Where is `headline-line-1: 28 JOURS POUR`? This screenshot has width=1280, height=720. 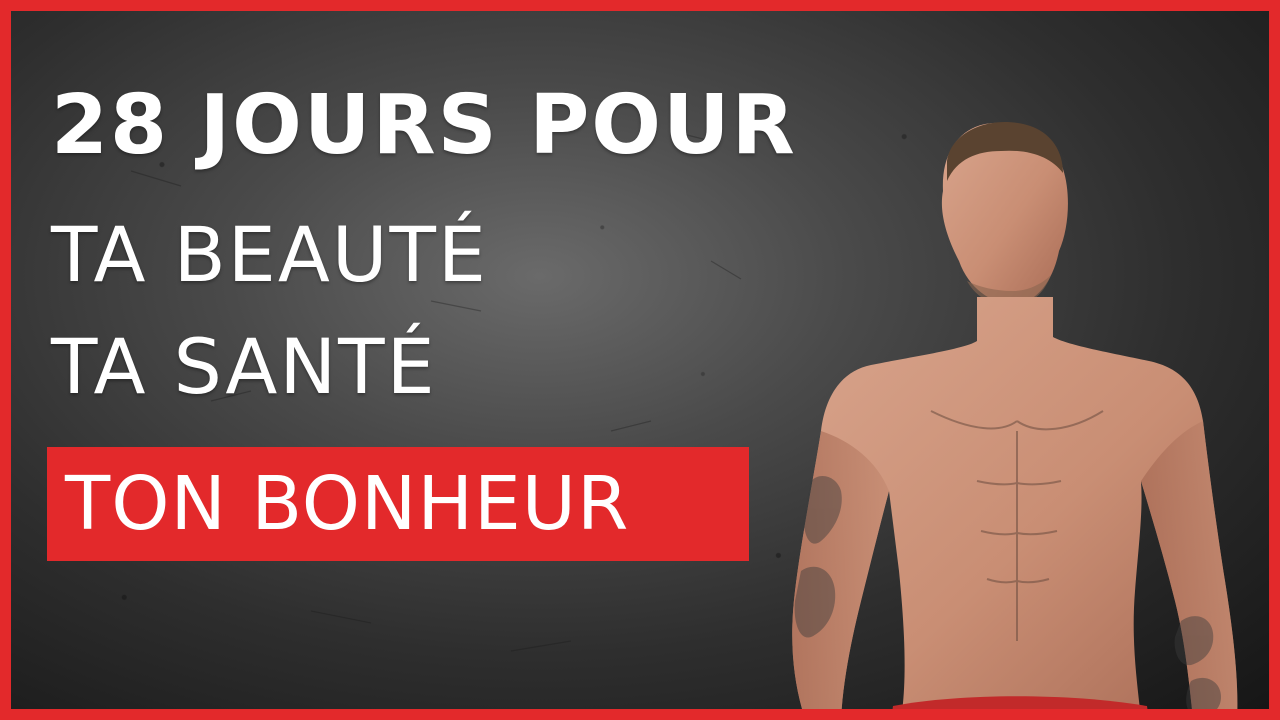 headline-line-1: 28 JOURS POUR is located at coordinates (424, 125).